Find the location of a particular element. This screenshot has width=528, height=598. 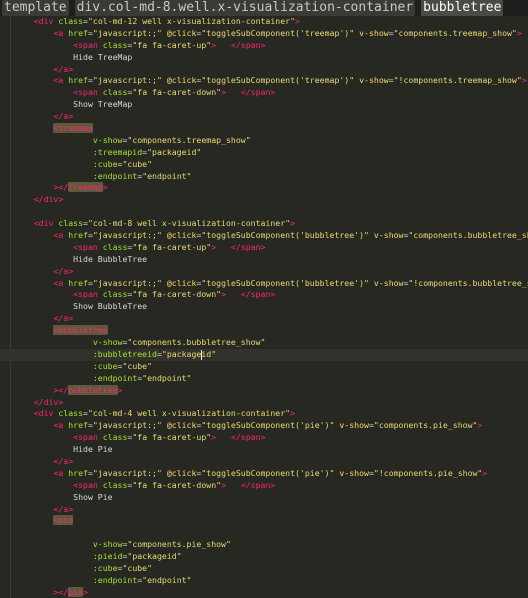

code-token: "fa fa-caret-up" is located at coordinates (172, 437).